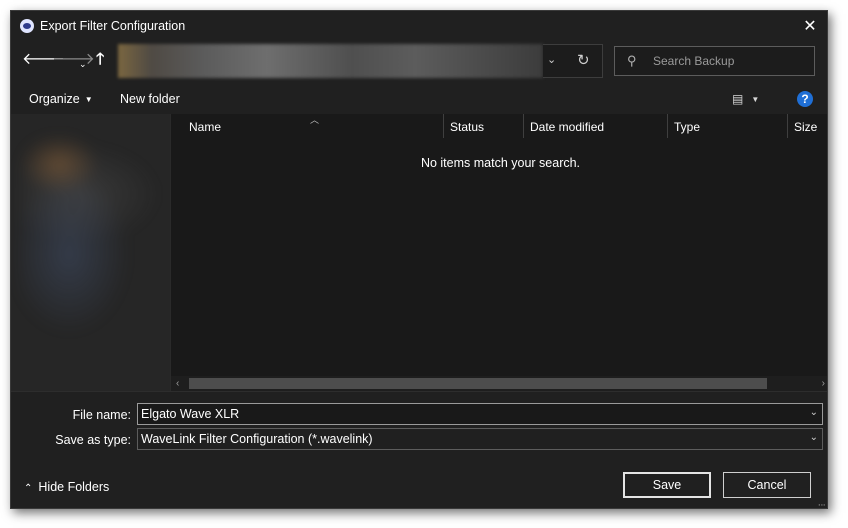 This screenshot has width=848, height=528. Describe the element at coordinates (28, 488) in the screenshot. I see `chevron-up-icon: ⌃` at that location.